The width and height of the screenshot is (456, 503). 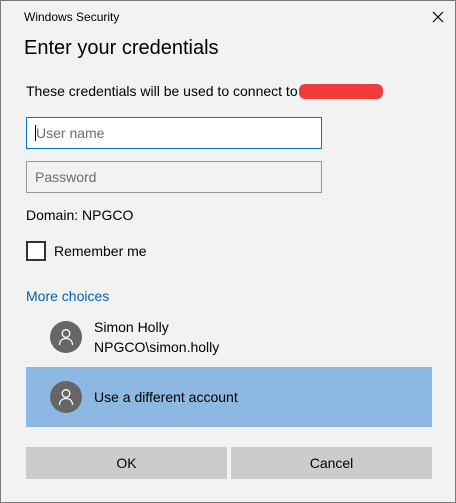 What do you see at coordinates (174, 133) in the screenshot?
I see `username-input` at bounding box center [174, 133].